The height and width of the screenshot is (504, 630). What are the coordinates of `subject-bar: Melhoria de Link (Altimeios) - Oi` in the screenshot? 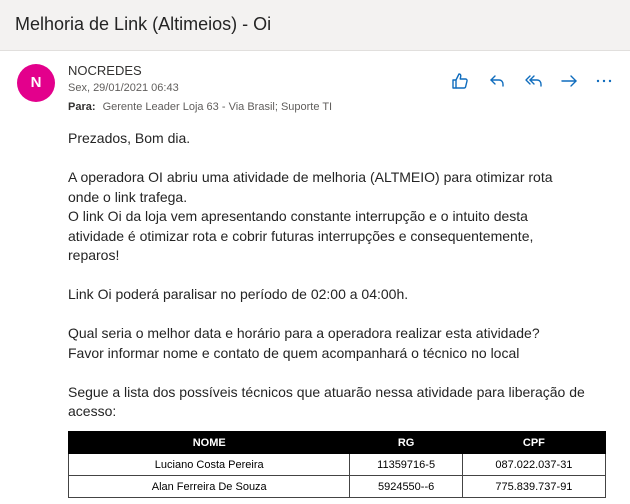 It's located at (315, 25).